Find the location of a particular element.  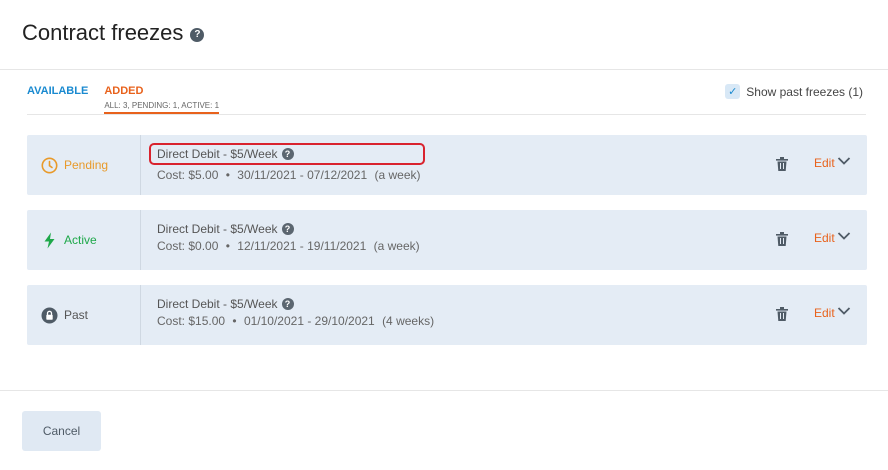

tab-added-counts: ALL: 3, PENDING: 1, ACTIVE: 1 is located at coordinates (162, 105).